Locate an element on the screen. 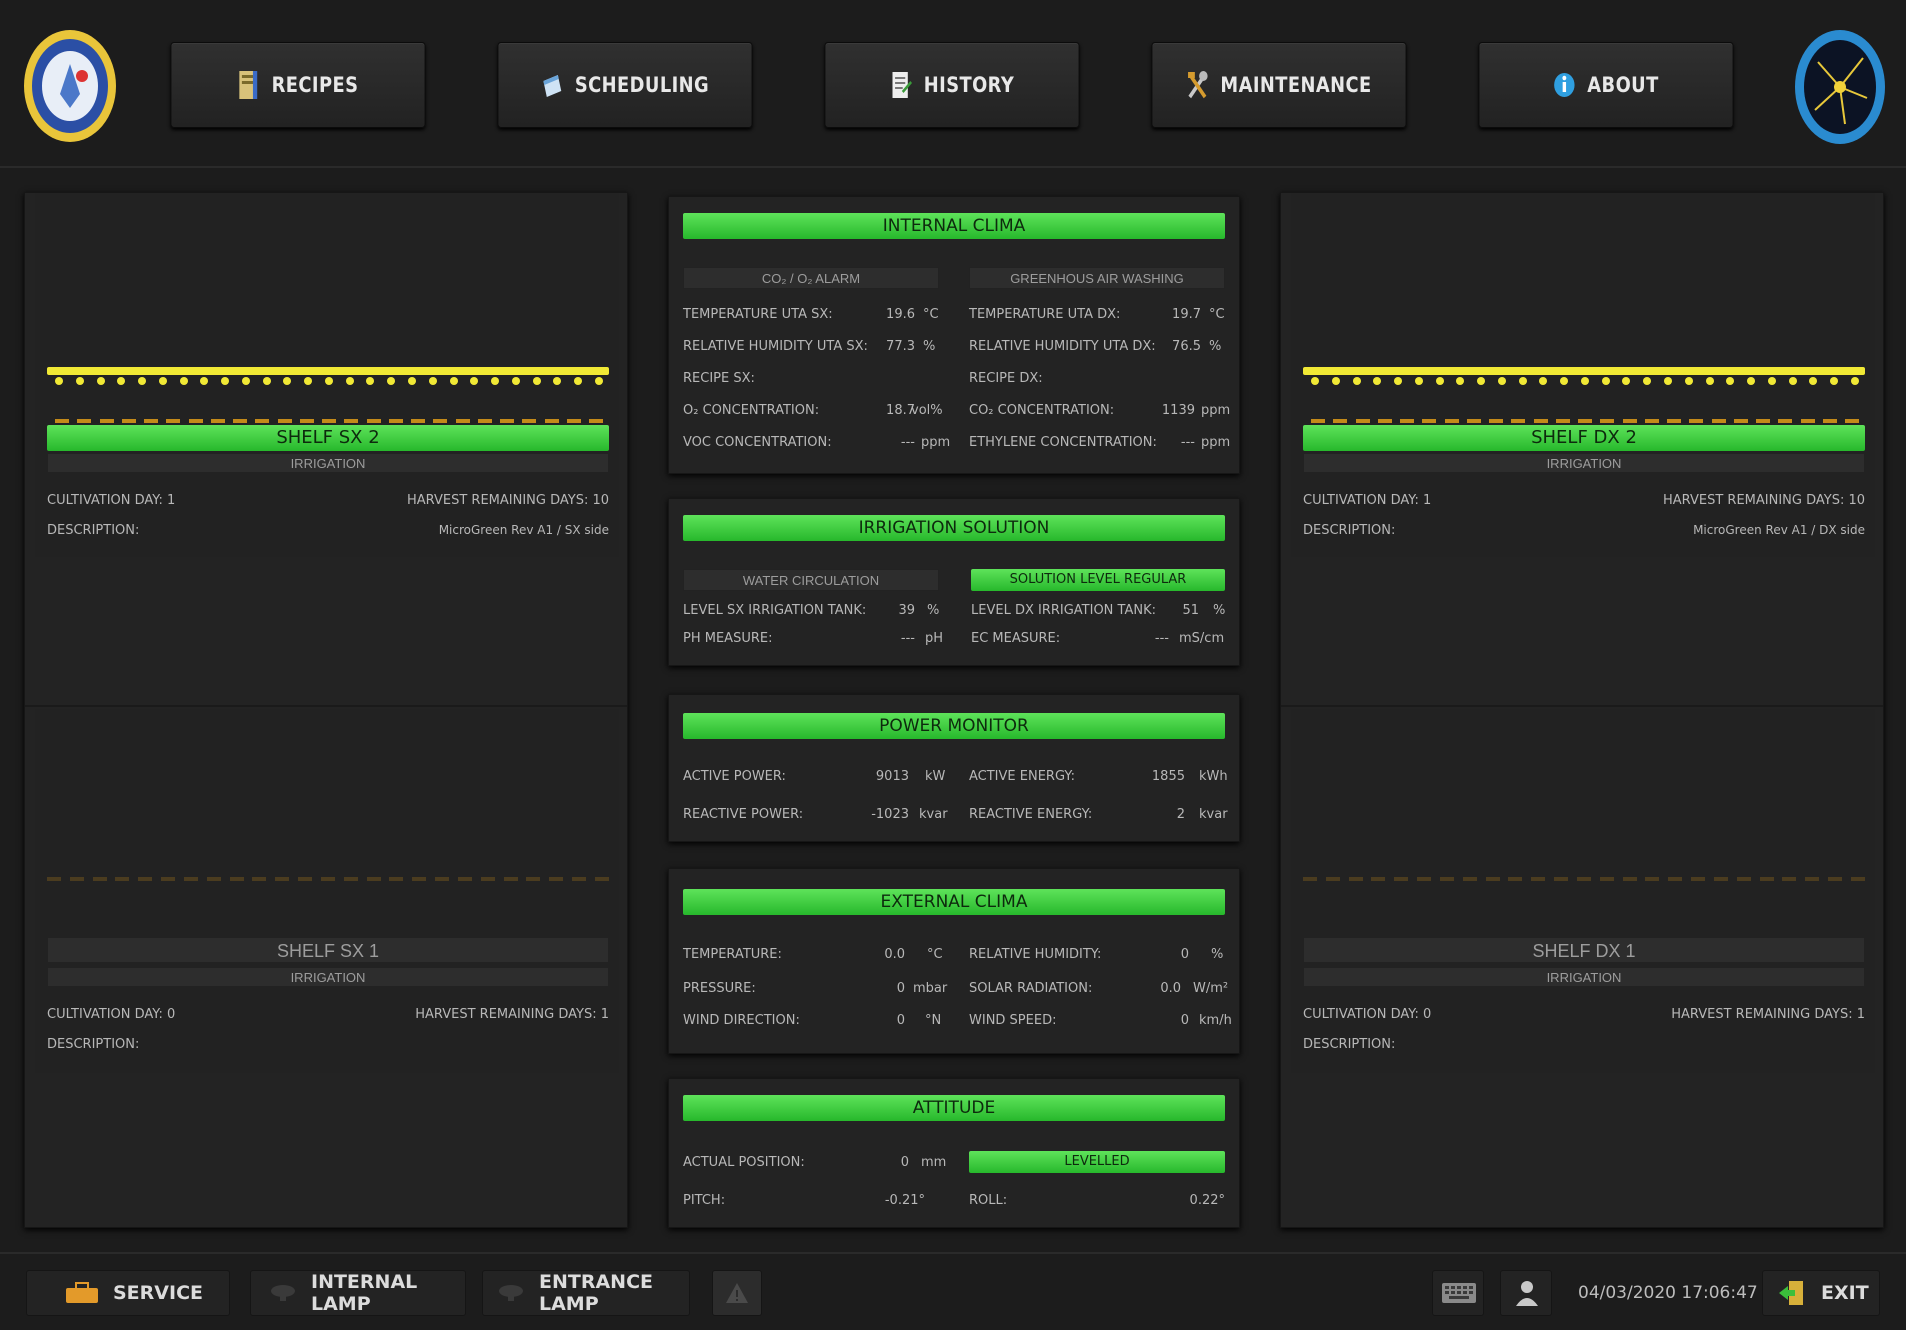  nav-history-label: HISTORY is located at coordinates (969, 85).